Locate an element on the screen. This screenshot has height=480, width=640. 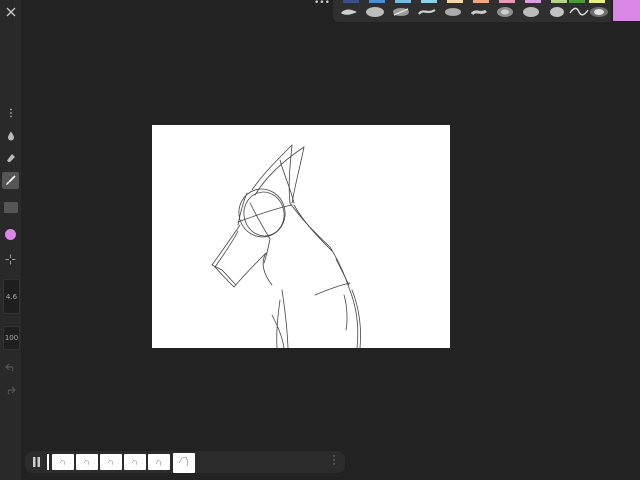
animation-timeline: · · · is located at coordinates (185, 462).